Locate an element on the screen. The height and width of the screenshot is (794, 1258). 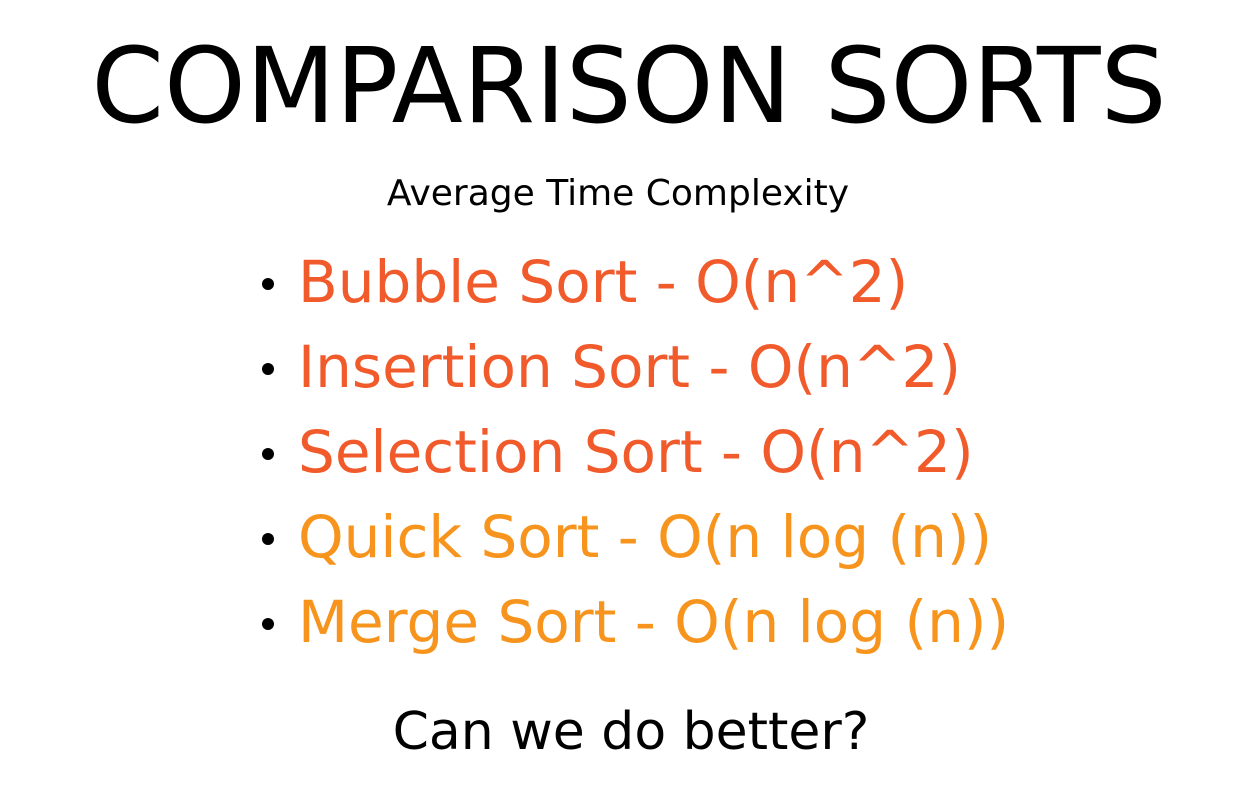
list-item-bubble-sort: Bubble Sort - O(n^2) is located at coordinates (633, 282).